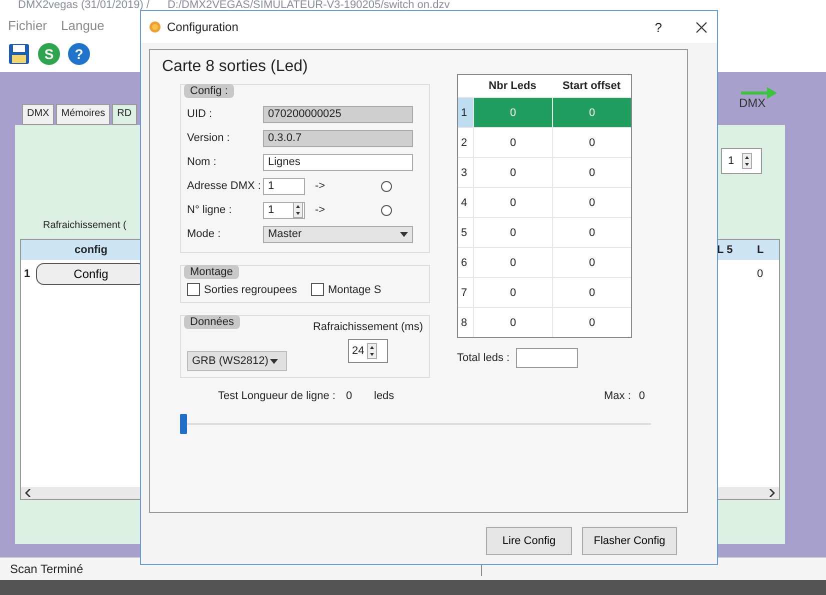  What do you see at coordinates (235, 67) in the screenshot?
I see `card-heading: Carte 8 sorties (Led)` at bounding box center [235, 67].